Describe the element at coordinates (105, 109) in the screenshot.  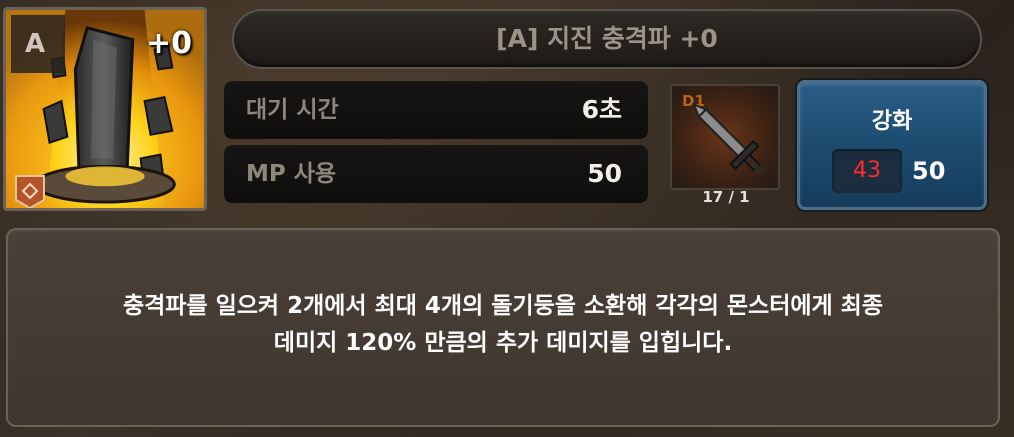
I see `skill-icon: A +0` at that location.